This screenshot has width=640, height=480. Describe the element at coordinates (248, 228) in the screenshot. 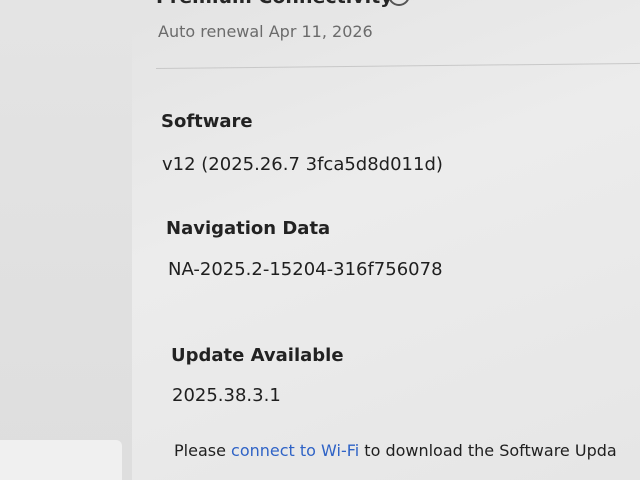

I see `navigation-data-label: Navigation Data` at that location.